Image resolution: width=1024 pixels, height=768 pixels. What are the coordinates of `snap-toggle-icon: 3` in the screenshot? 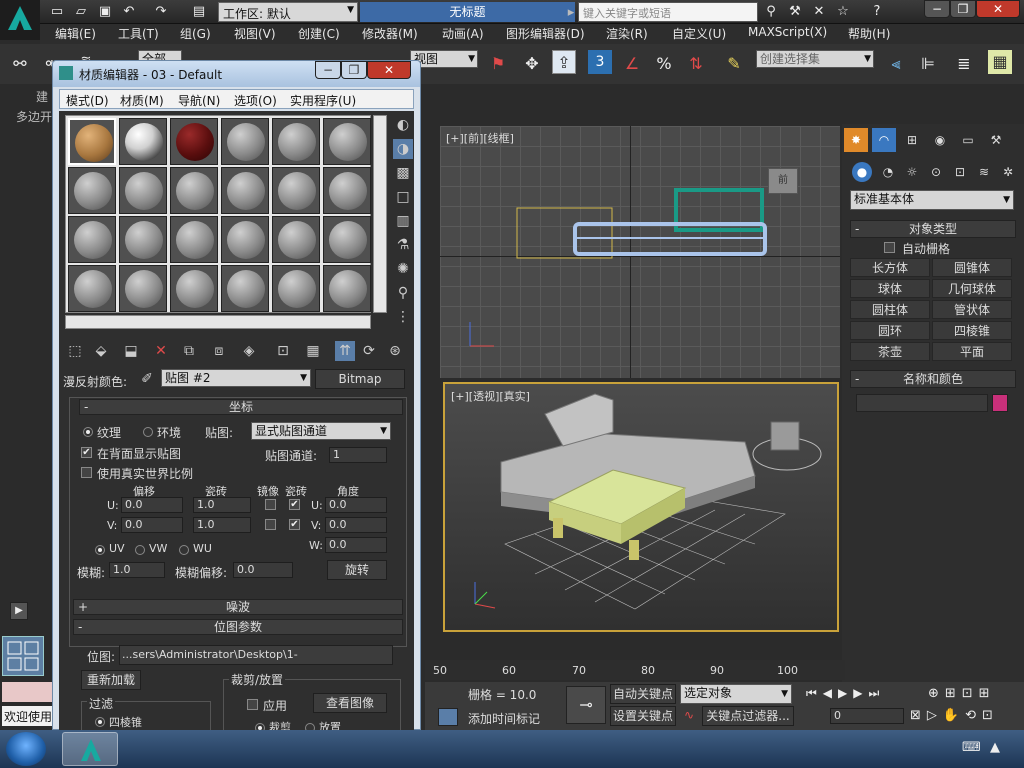 It's located at (600, 62).